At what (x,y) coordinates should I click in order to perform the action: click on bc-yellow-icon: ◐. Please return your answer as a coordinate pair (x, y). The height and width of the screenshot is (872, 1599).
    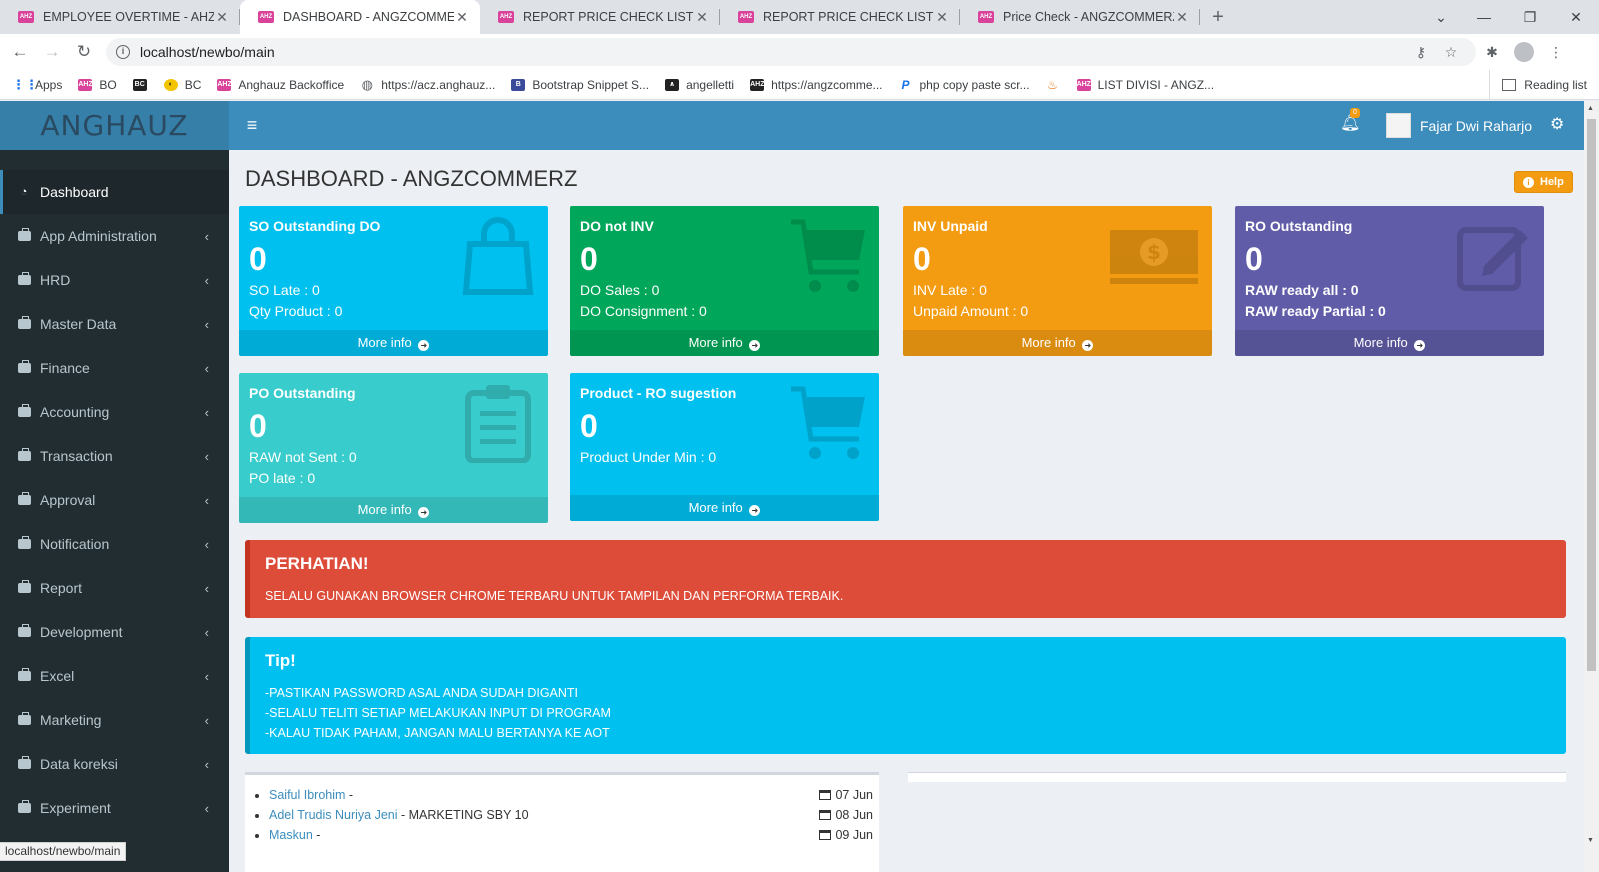
    Looking at the image, I should click on (170, 84).